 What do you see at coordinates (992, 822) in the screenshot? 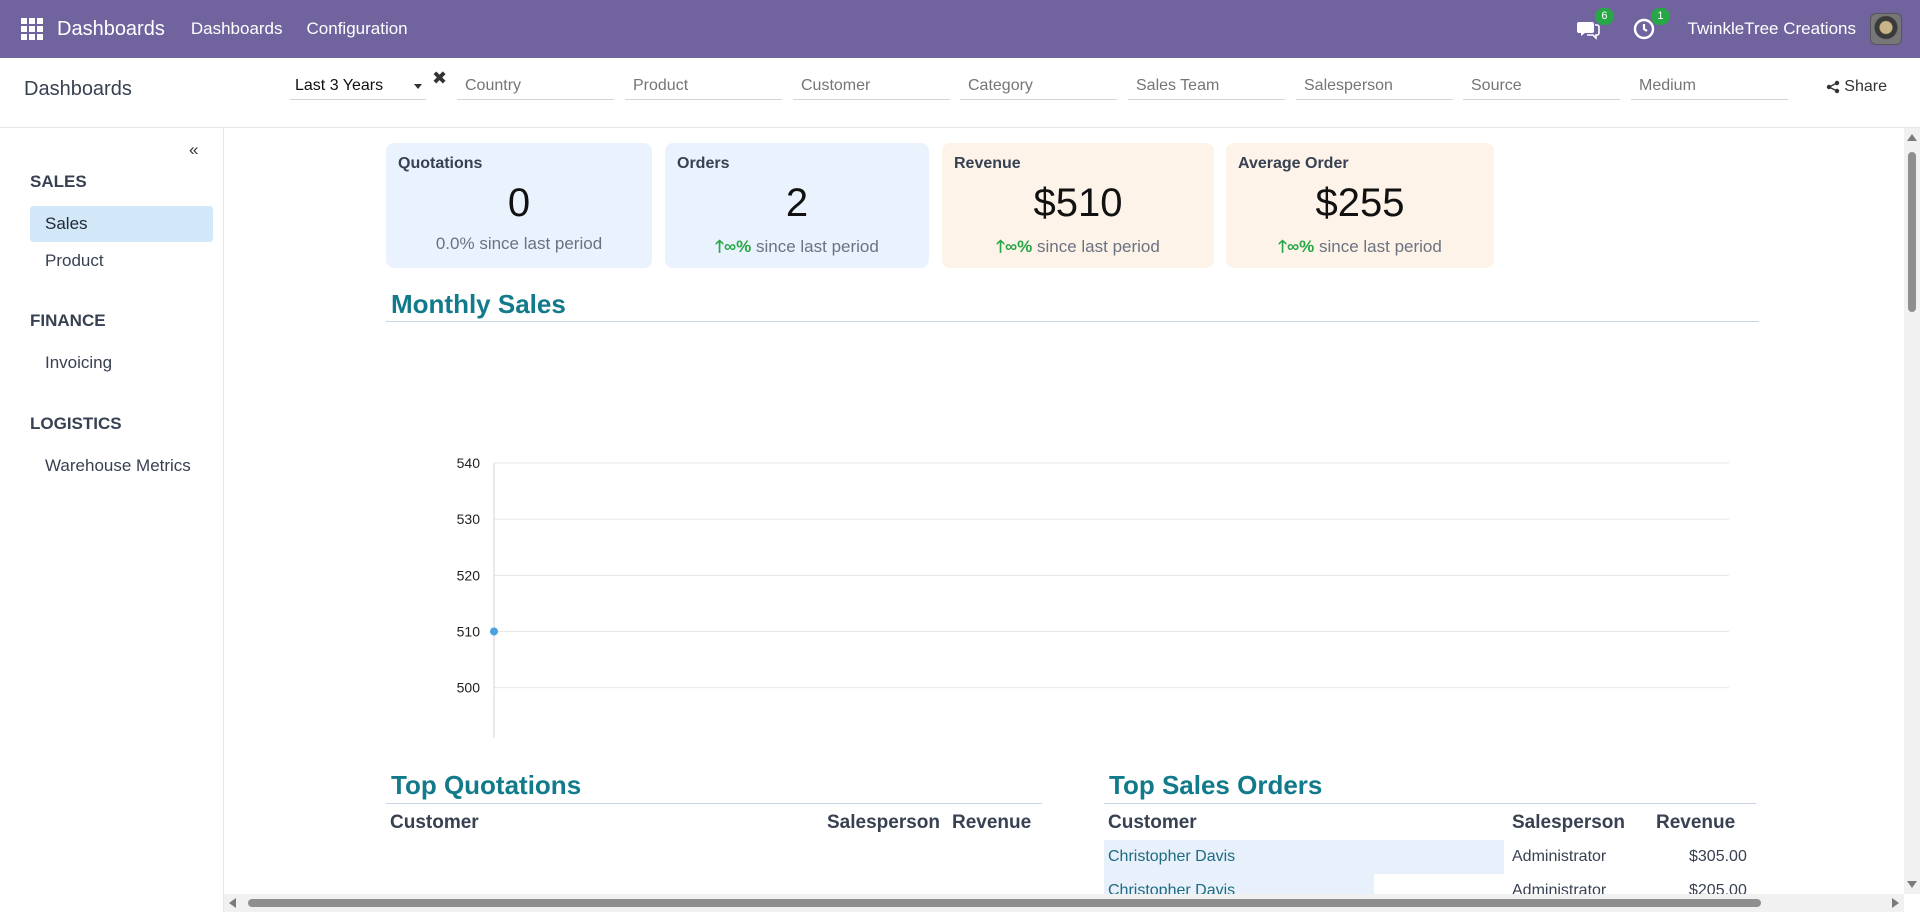
I see `quotations-col-revenue: Revenue` at bounding box center [992, 822].